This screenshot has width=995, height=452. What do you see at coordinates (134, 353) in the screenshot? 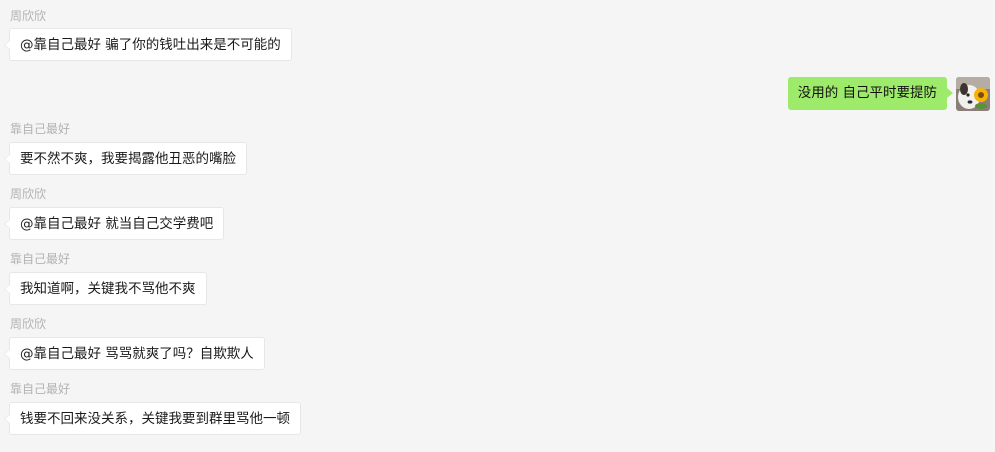
I see `message-bubble-incoming: @靠自己最好 骂骂就爽了吗？自欺欺人` at bounding box center [134, 353].